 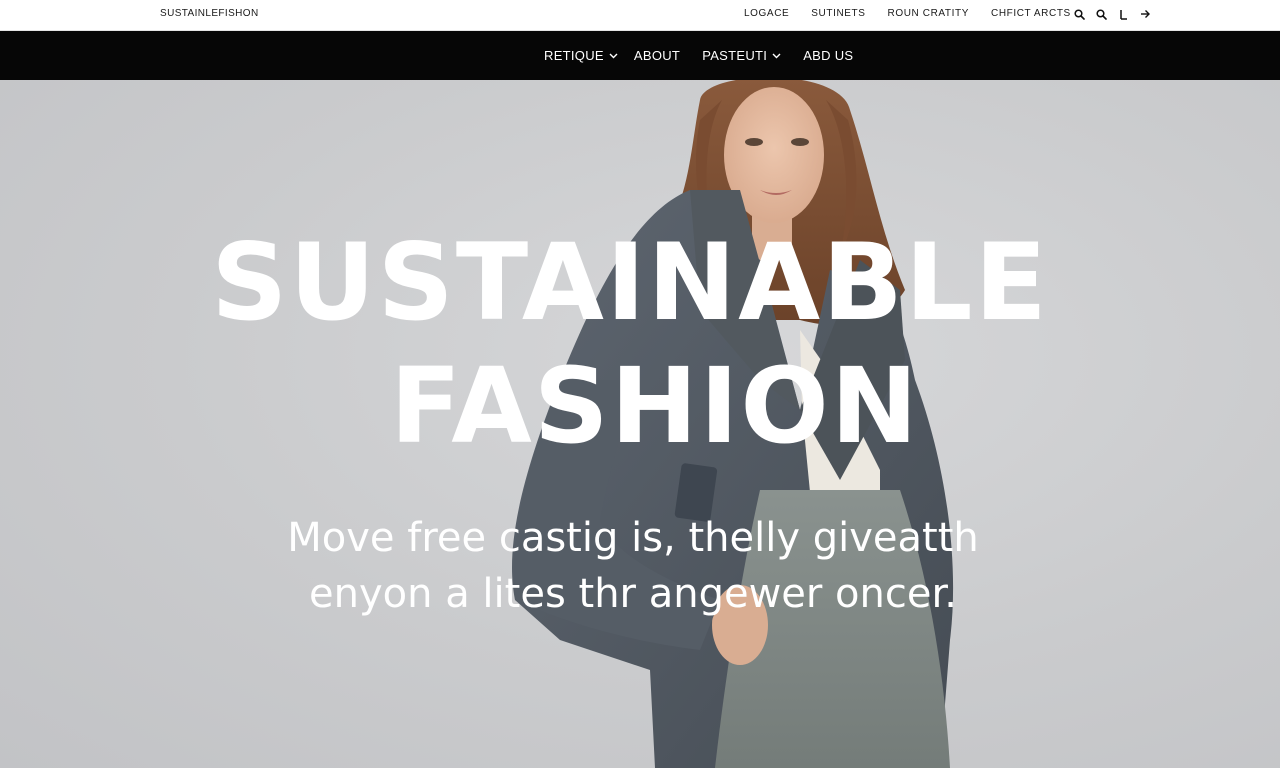 I want to click on nav-item-label: PASTEUTI, so click(x=735, y=55).